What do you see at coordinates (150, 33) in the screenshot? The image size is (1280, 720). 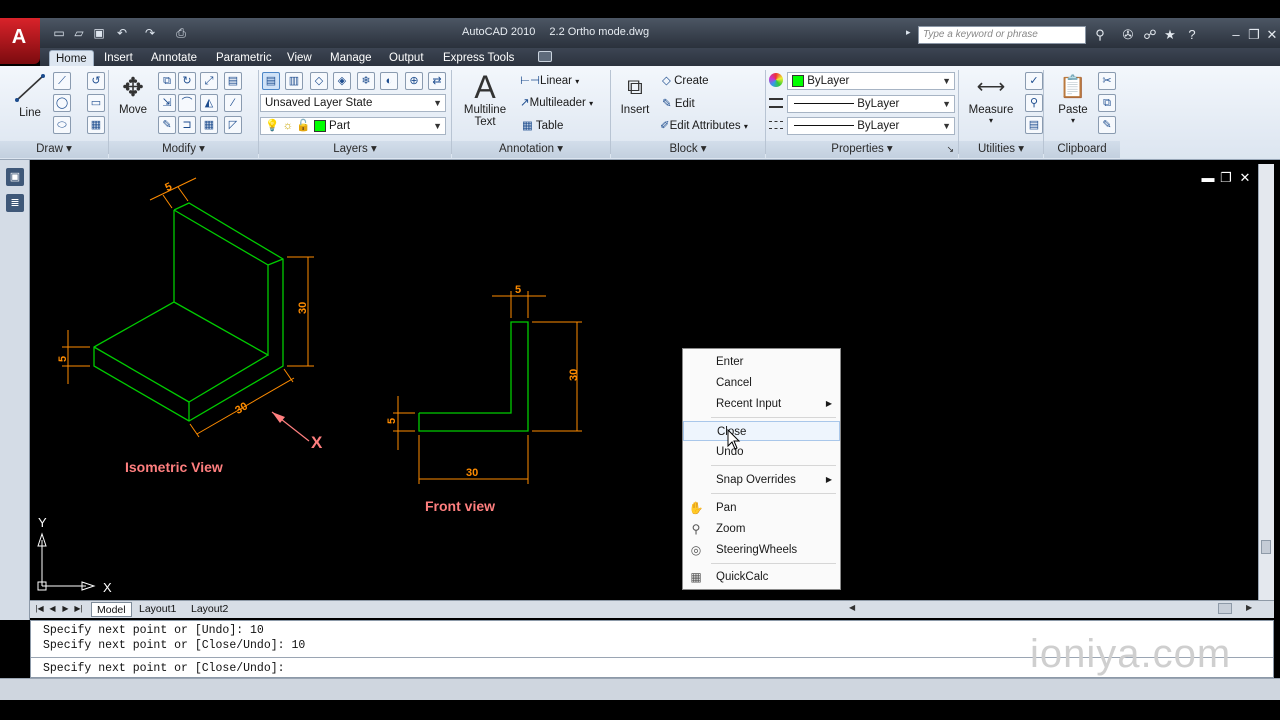 I see `redo-icon: ↷` at bounding box center [150, 33].